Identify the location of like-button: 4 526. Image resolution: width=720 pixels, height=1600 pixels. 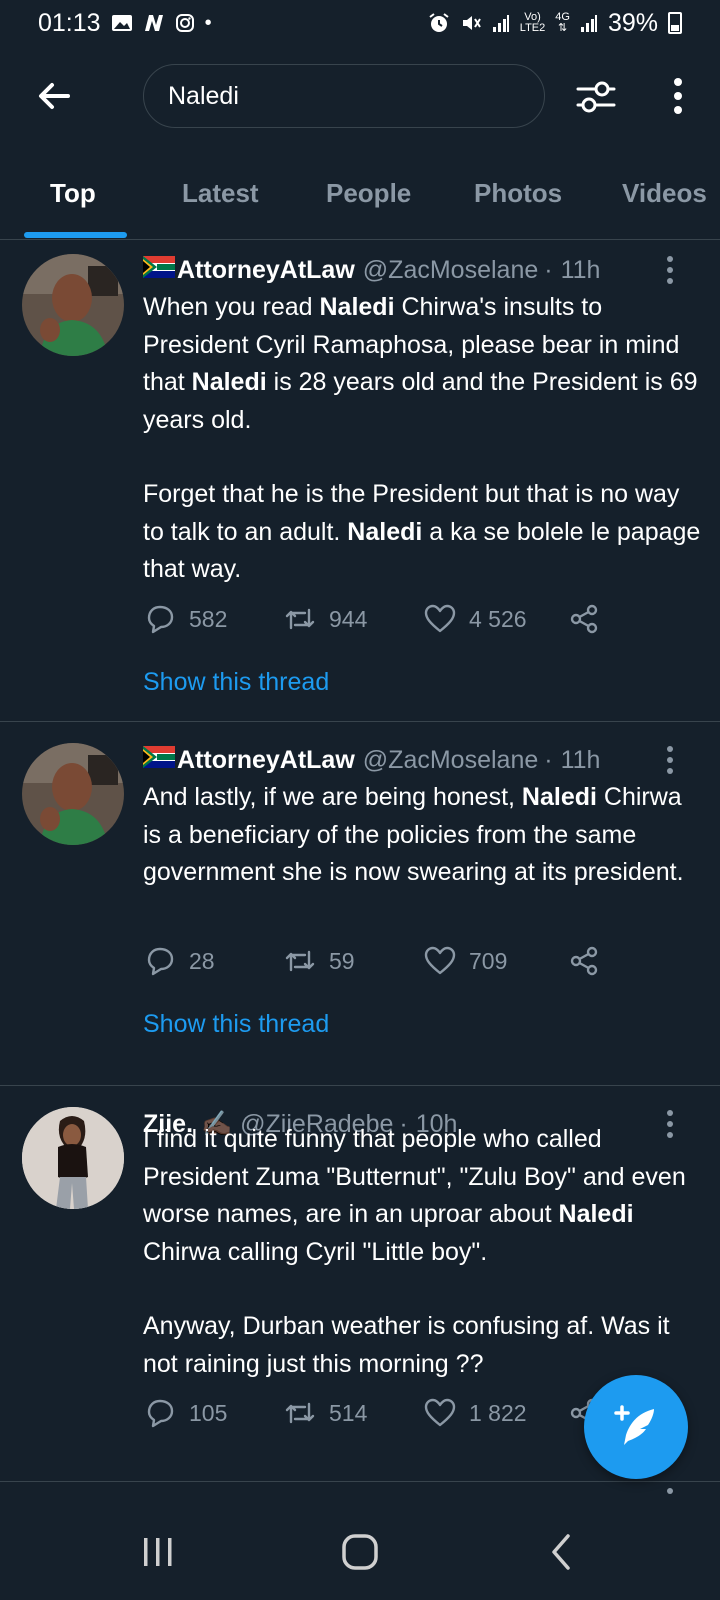
(475, 619).